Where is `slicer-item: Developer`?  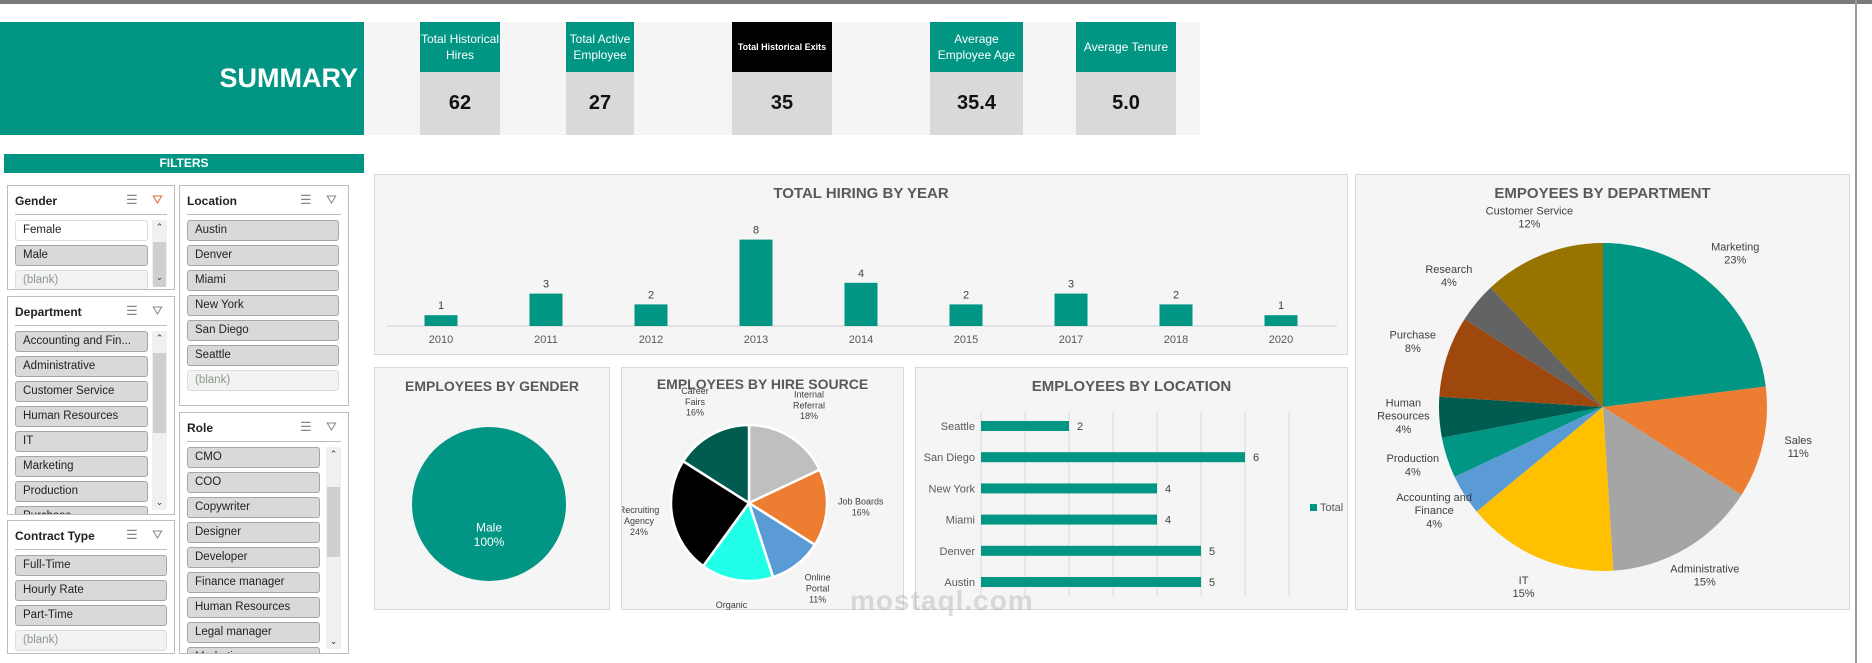
slicer-item: Developer is located at coordinates (253, 557).